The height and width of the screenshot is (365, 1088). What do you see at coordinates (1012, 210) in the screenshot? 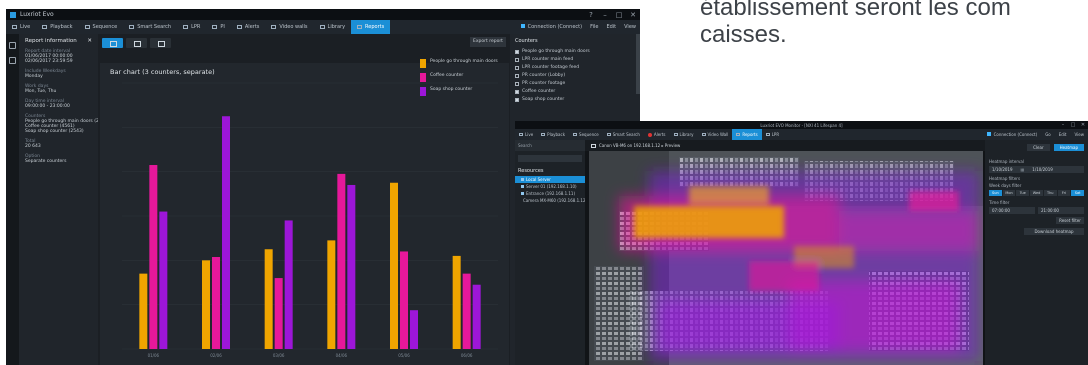
I see `time-from: 07:00:00` at bounding box center [1012, 210].